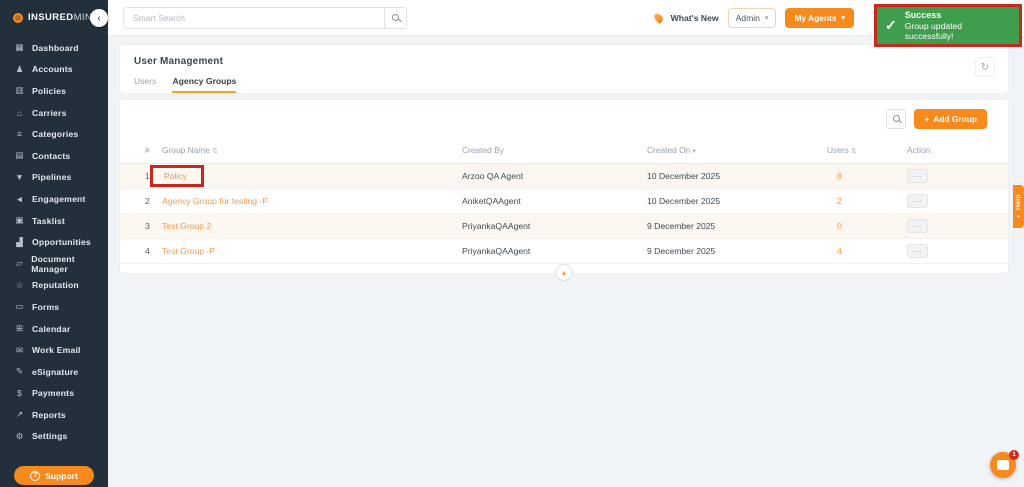 This screenshot has height=487, width=1024. I want to click on sidebar-item-label: Engagement, so click(59, 198).